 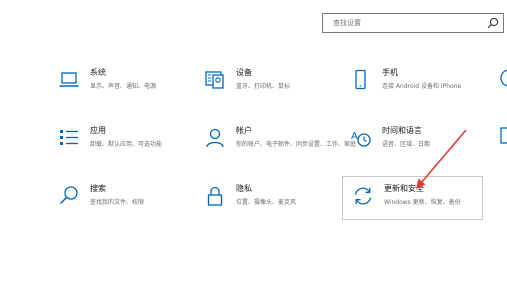 I want to click on tile-search: 搜索 查找我的文件、权限, so click(x=123, y=204).